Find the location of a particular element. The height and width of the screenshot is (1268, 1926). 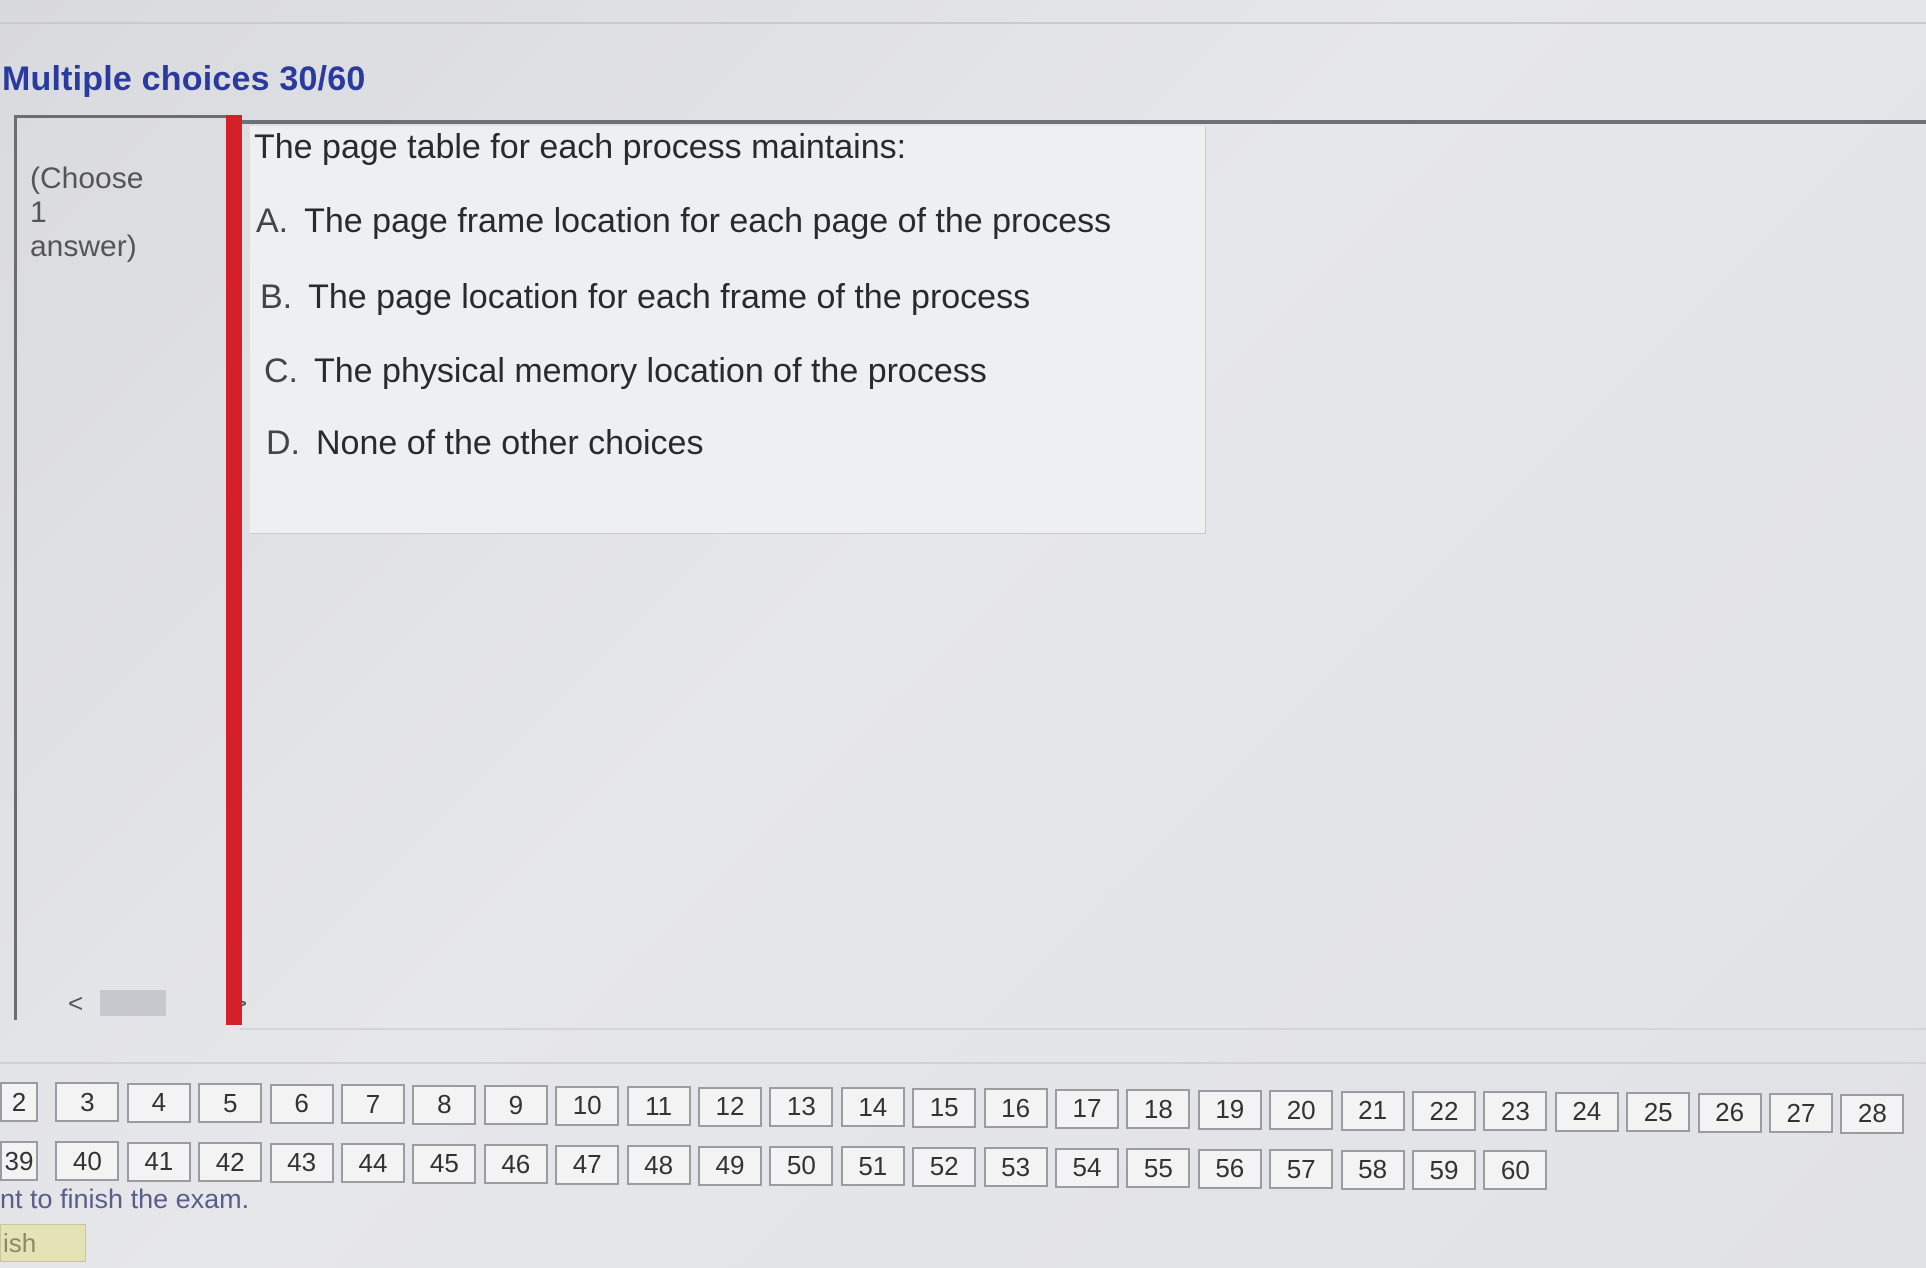

question-nav-button: 54 is located at coordinates (1087, 1167).